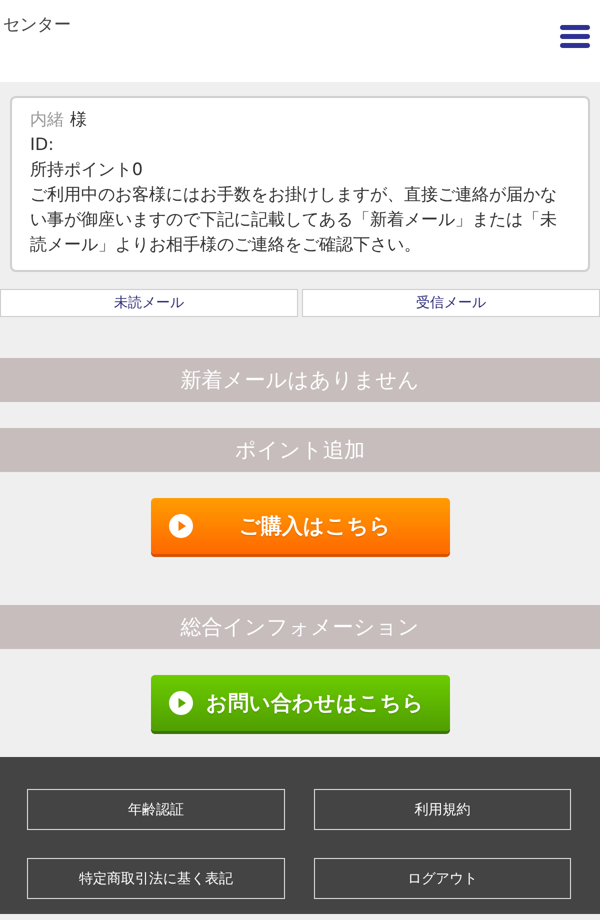  What do you see at coordinates (37, 25) in the screenshot?
I see `site-title: センター` at bounding box center [37, 25].